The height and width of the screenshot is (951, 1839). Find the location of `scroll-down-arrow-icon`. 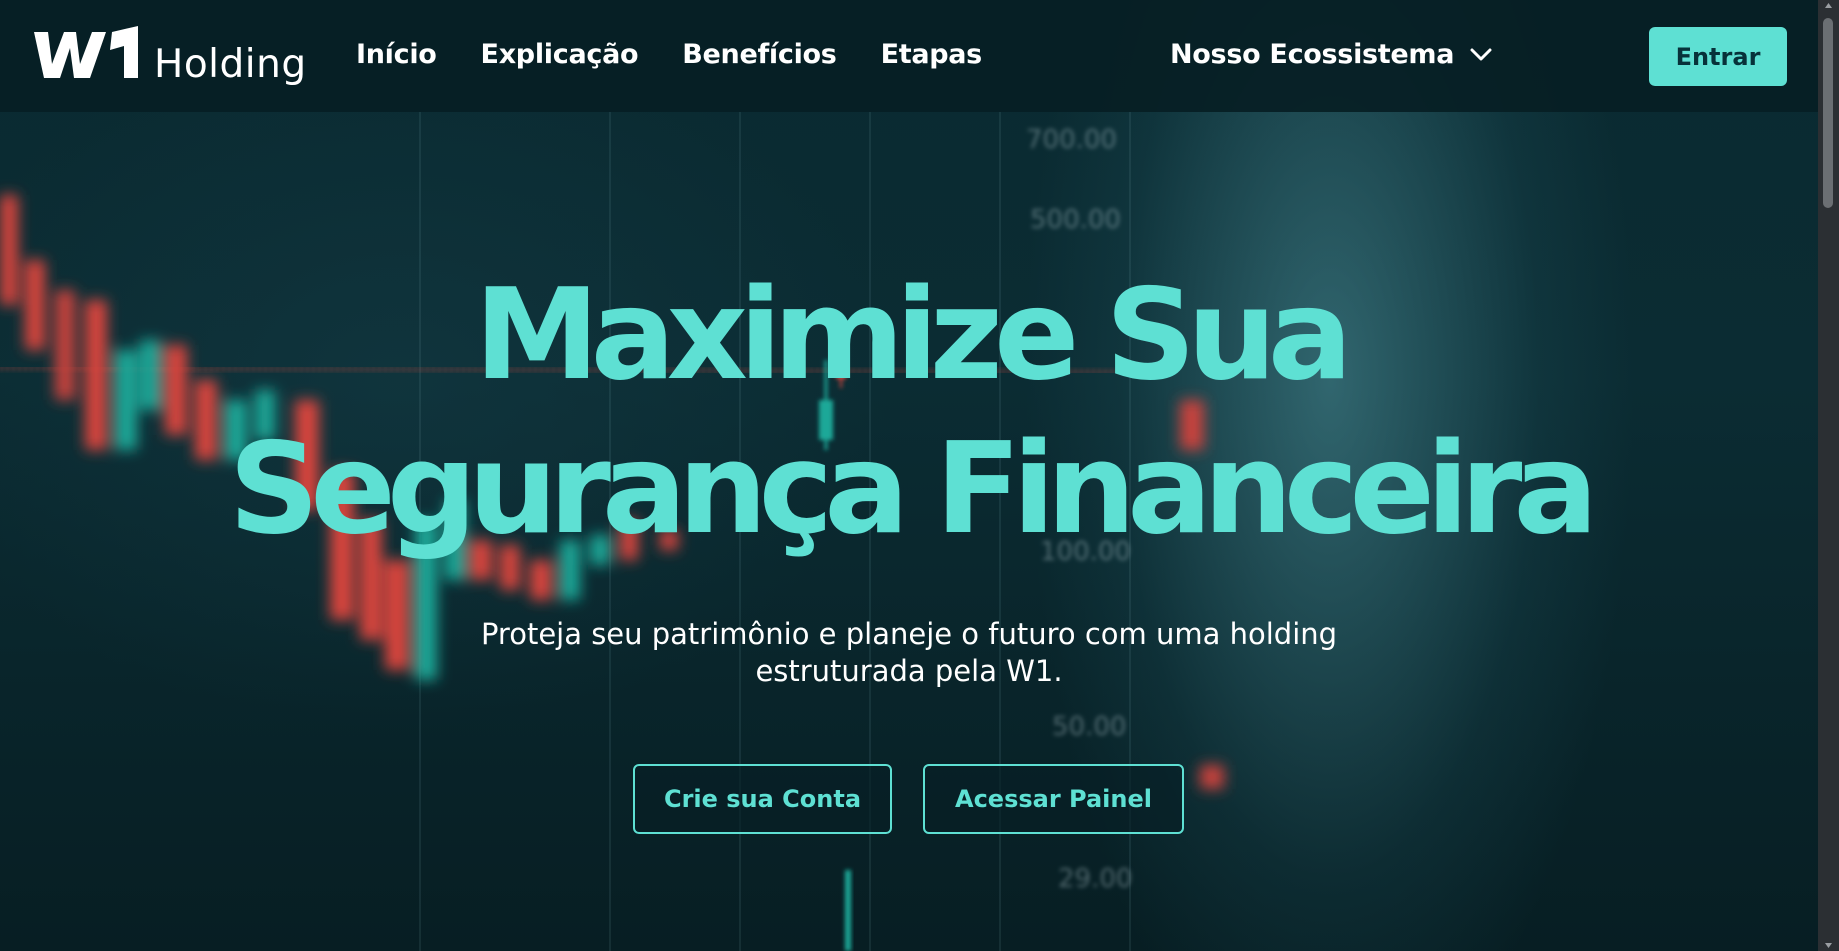

scroll-down-arrow-icon is located at coordinates (1828, 945).